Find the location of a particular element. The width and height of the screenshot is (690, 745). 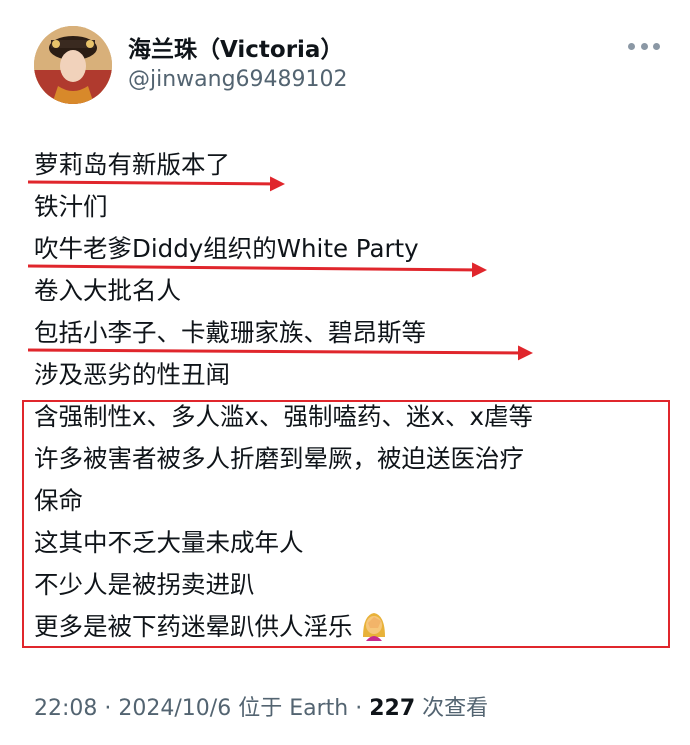

view-count: 227 is located at coordinates (392, 708).